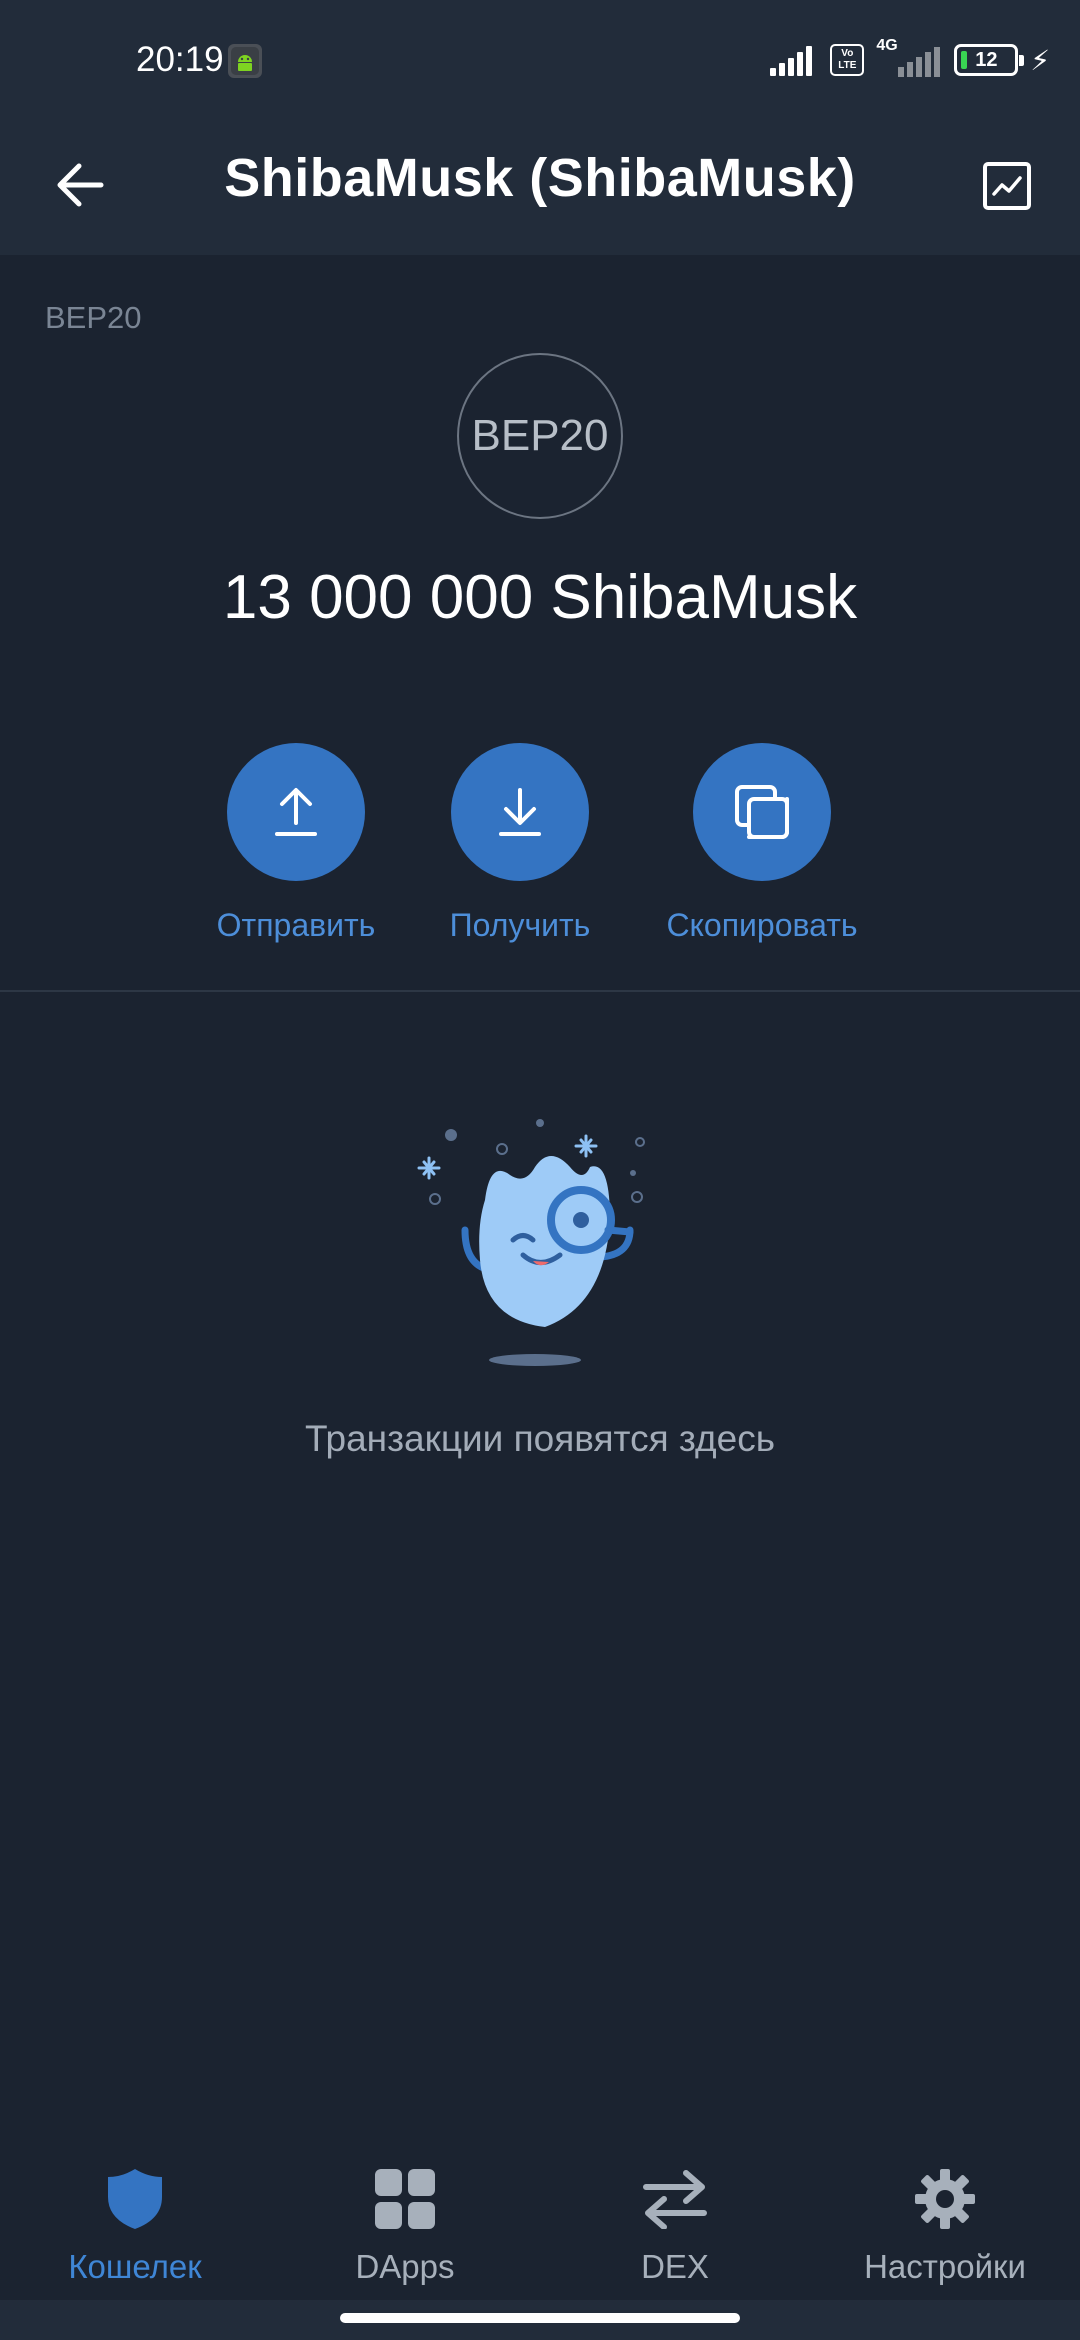 Image resolution: width=1080 pixels, height=2340 pixels. I want to click on action-buttons: Отправить Получить Скопировать, so click(540, 848).